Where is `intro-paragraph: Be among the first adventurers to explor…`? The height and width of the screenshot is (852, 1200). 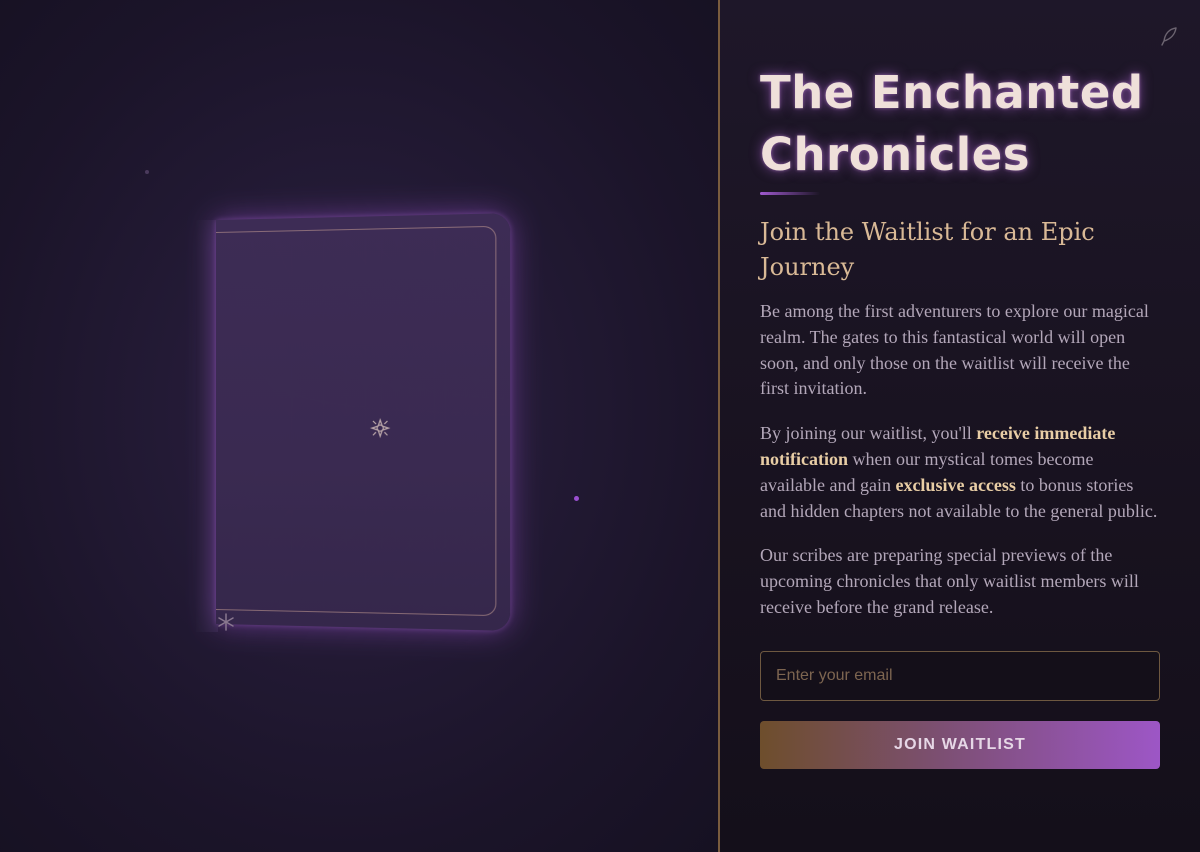 intro-paragraph: Be among the first adventurers to explor… is located at coordinates (954, 350).